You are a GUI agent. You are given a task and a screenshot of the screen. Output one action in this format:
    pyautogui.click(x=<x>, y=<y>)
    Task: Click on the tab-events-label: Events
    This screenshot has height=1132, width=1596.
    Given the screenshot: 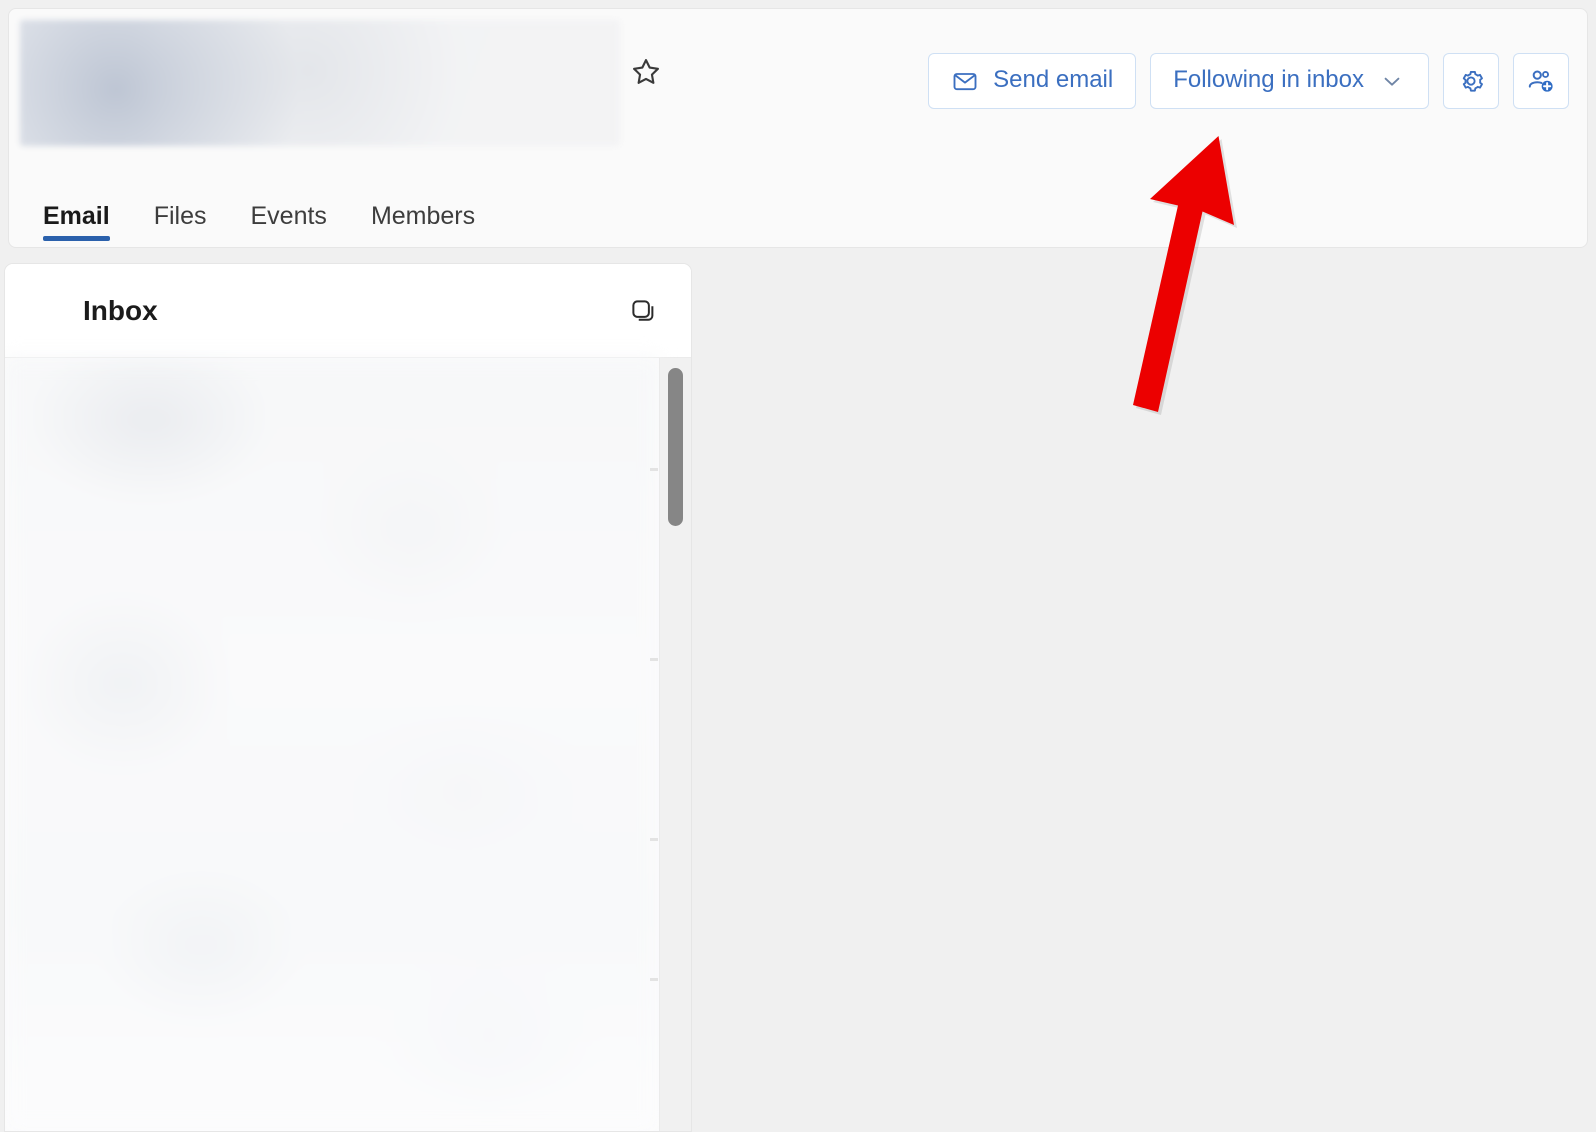 What is the action you would take?
    pyautogui.click(x=288, y=216)
    